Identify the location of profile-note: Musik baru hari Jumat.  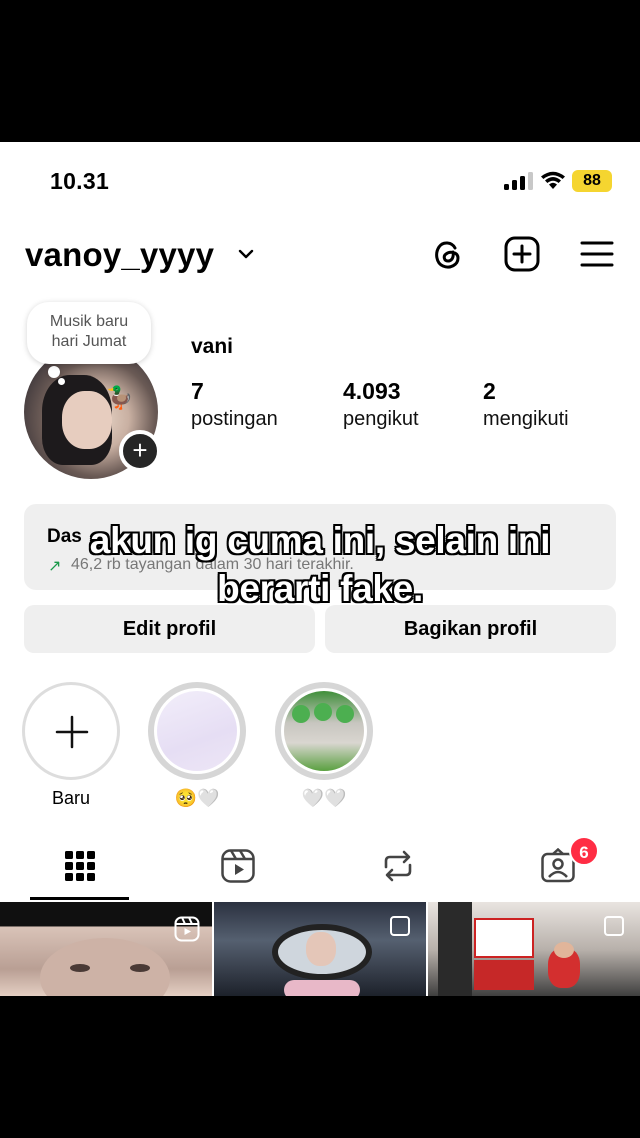
(89, 333).